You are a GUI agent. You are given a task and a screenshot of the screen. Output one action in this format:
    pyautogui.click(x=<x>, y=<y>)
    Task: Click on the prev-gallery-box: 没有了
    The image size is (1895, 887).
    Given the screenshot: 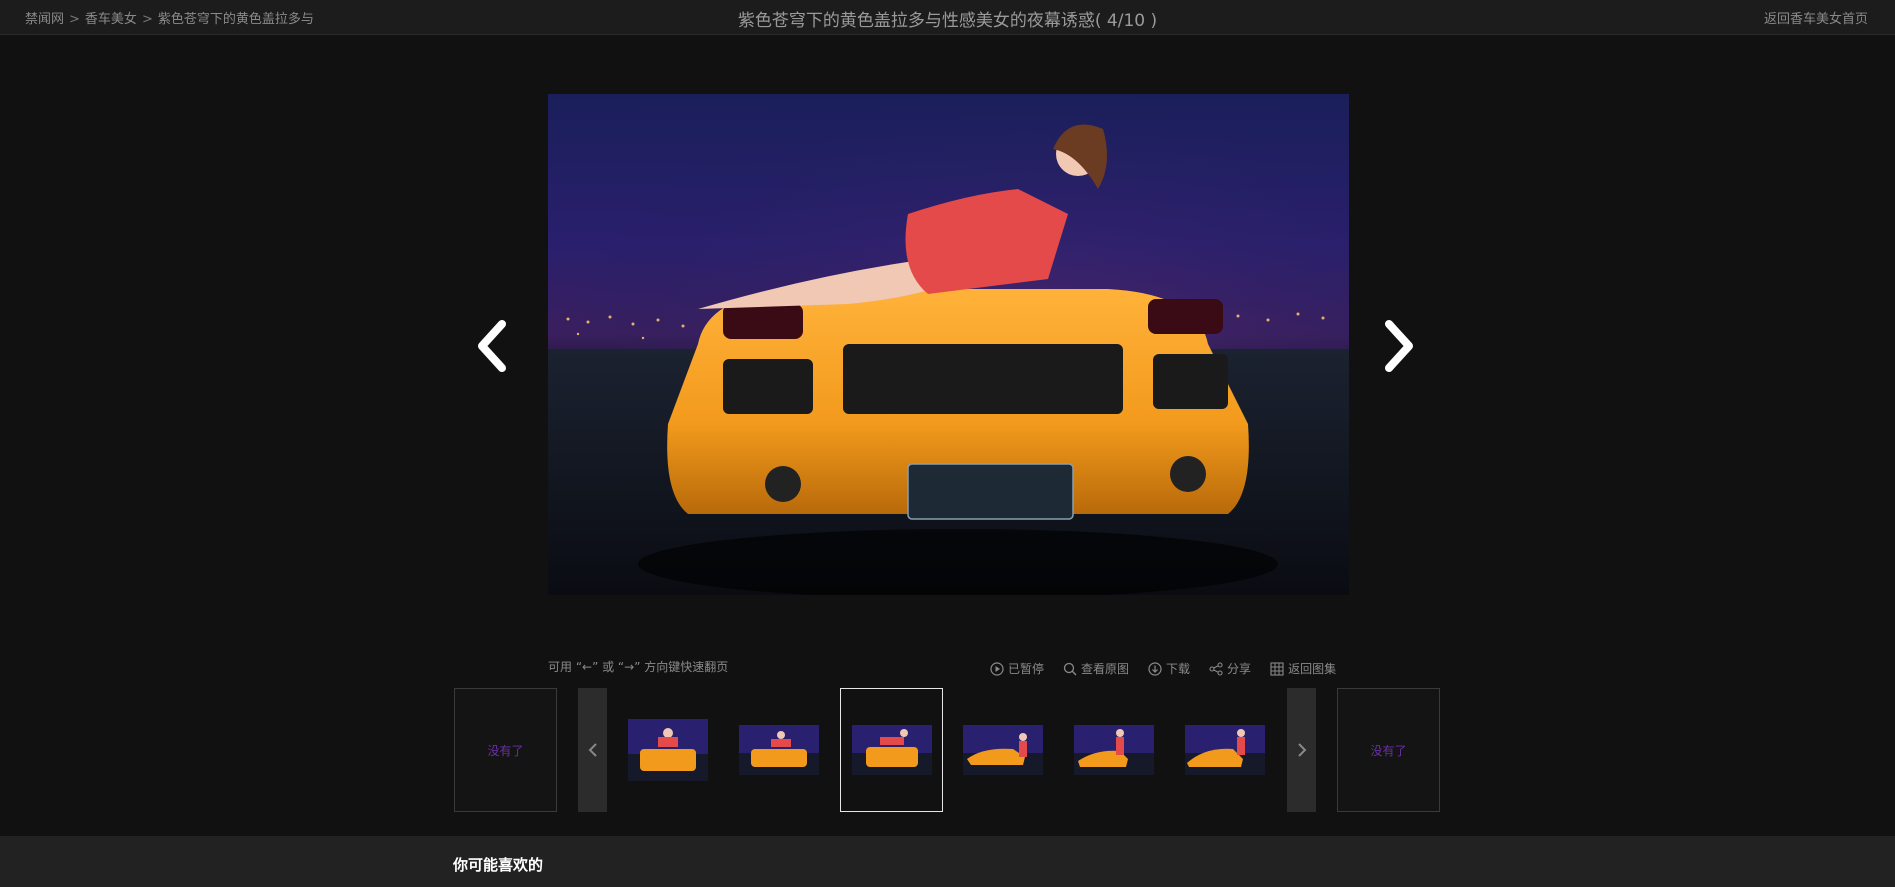 What is the action you would take?
    pyautogui.click(x=505, y=750)
    